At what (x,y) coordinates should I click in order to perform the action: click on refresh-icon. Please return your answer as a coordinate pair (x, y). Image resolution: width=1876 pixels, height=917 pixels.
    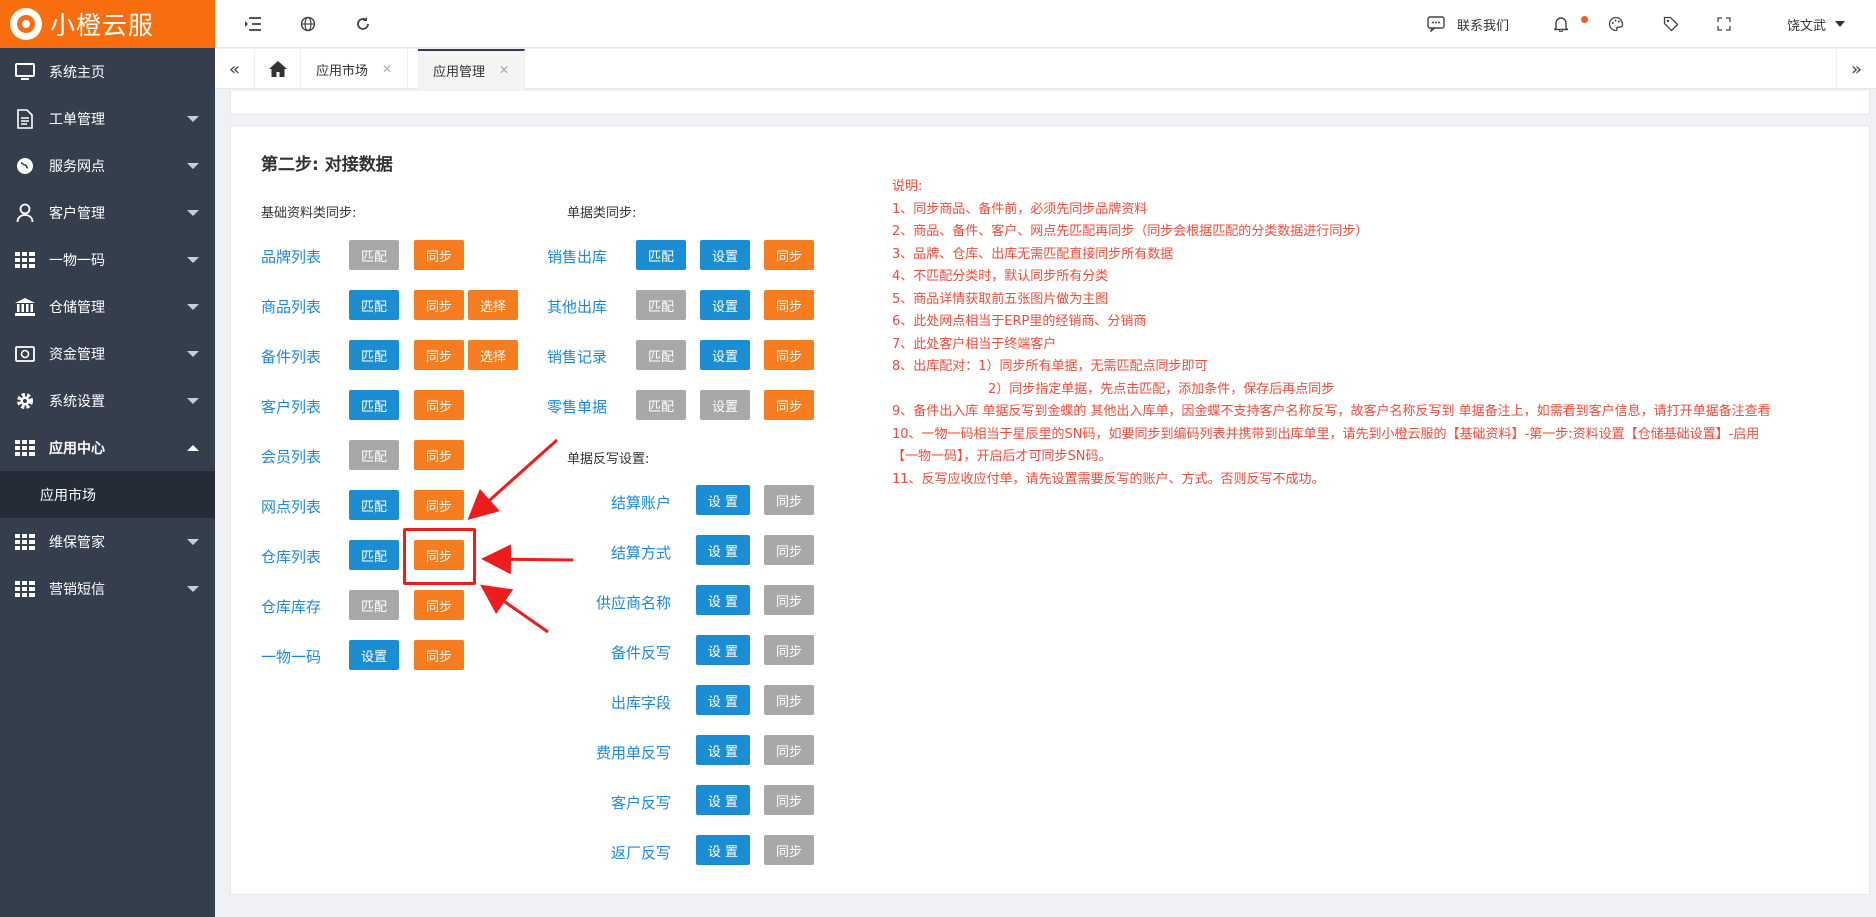
    Looking at the image, I should click on (363, 24).